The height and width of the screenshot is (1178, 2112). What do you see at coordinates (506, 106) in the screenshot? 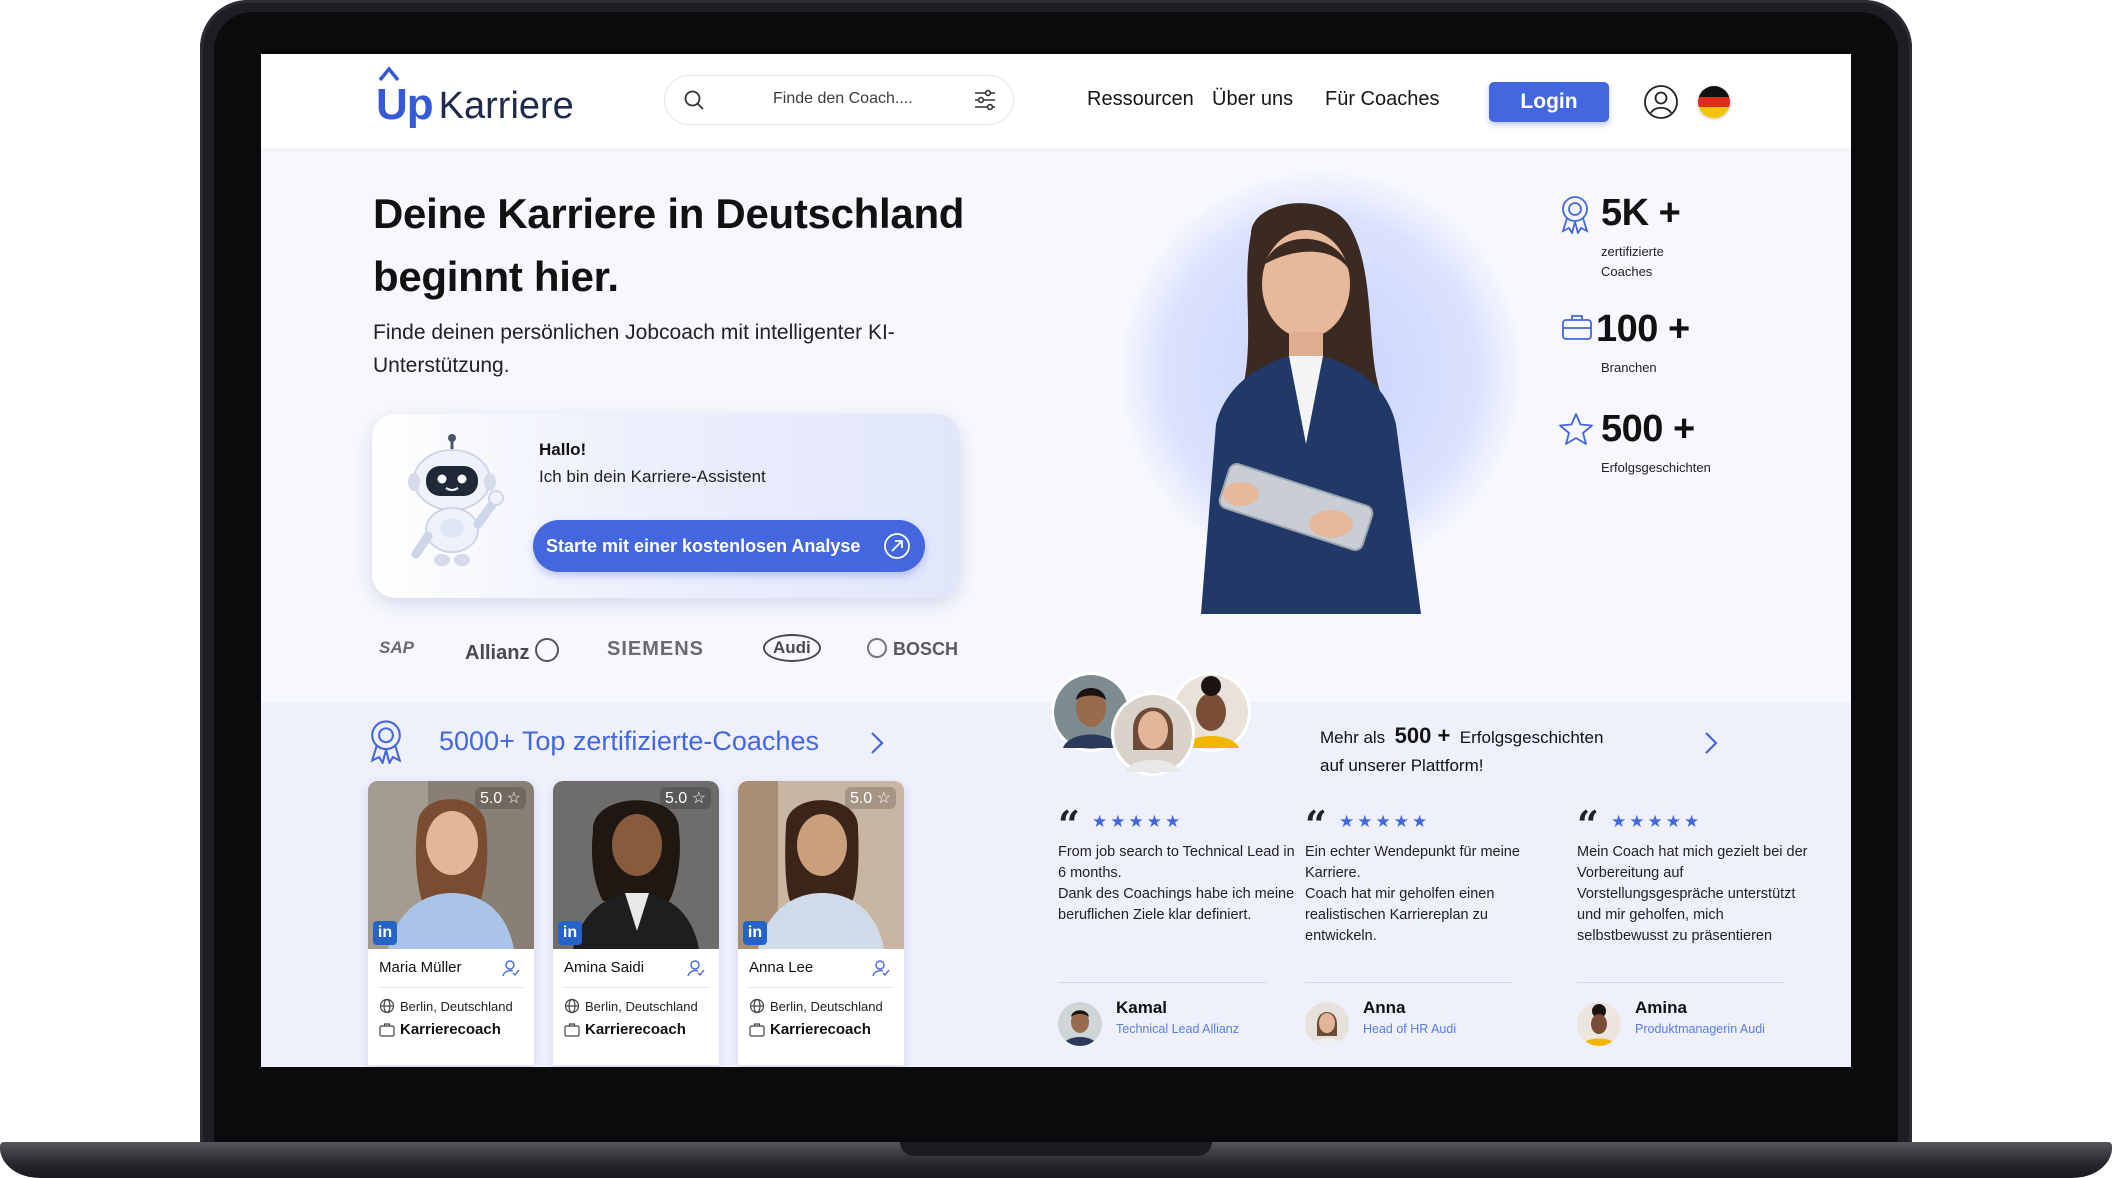
I see `logo-name: Karriere` at bounding box center [506, 106].